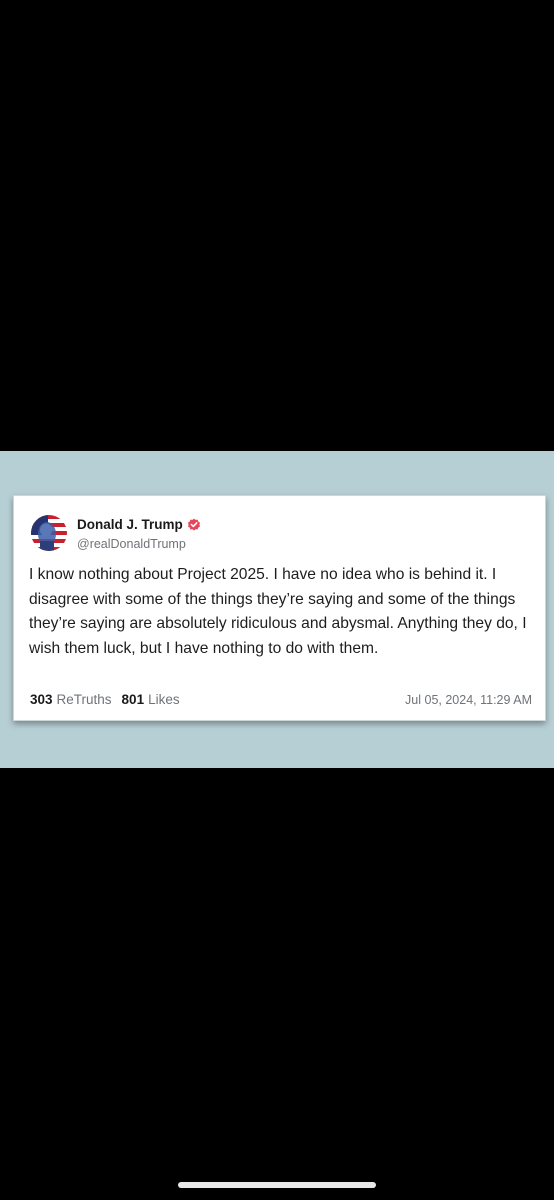 The height and width of the screenshot is (1200, 554). What do you see at coordinates (133, 699) in the screenshot?
I see `likes-count: 801` at bounding box center [133, 699].